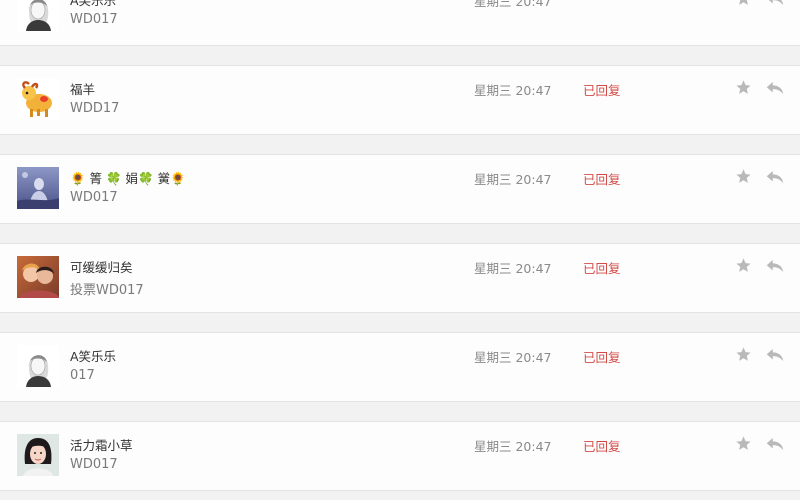 Image resolution: width=800 pixels, height=500 pixels. What do you see at coordinates (400, 456) in the screenshot?
I see `message-row: 活力霜小草 WD017 星期三 20:47 已回复` at bounding box center [400, 456].